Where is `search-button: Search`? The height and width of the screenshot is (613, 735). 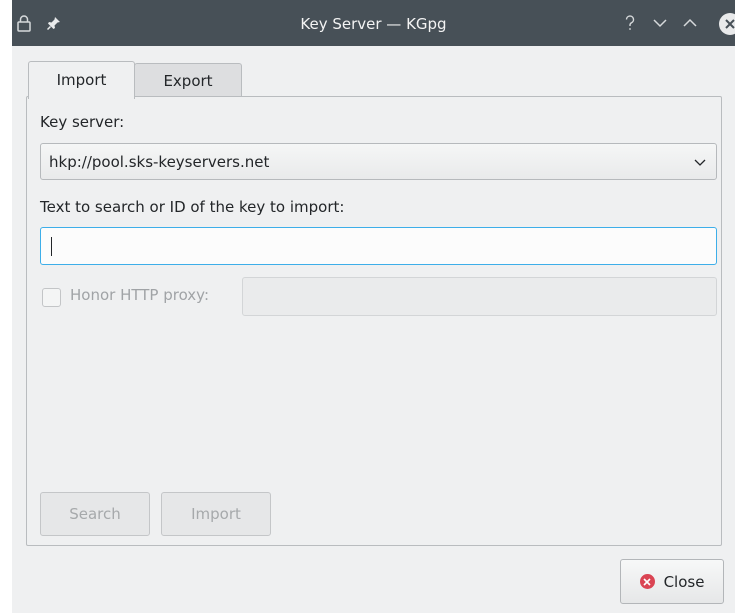
search-button: Search is located at coordinates (95, 514).